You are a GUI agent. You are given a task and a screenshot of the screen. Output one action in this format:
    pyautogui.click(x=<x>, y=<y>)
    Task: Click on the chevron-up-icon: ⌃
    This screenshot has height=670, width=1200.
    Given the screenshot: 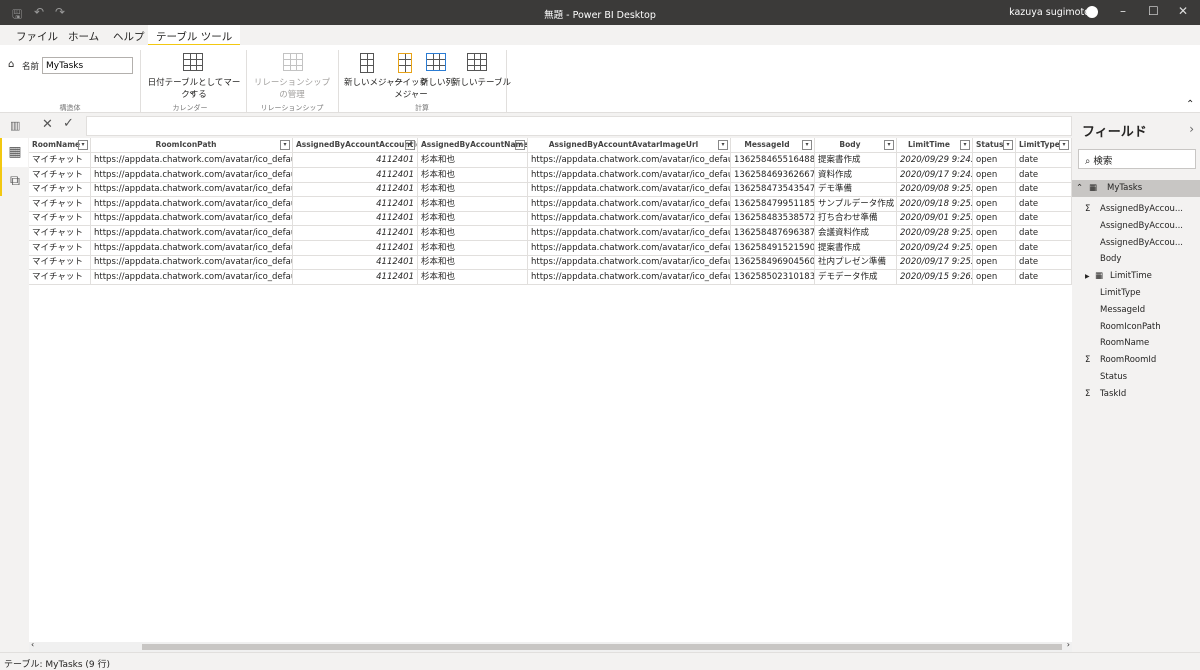 What is the action you would take?
    pyautogui.click(x=1079, y=188)
    